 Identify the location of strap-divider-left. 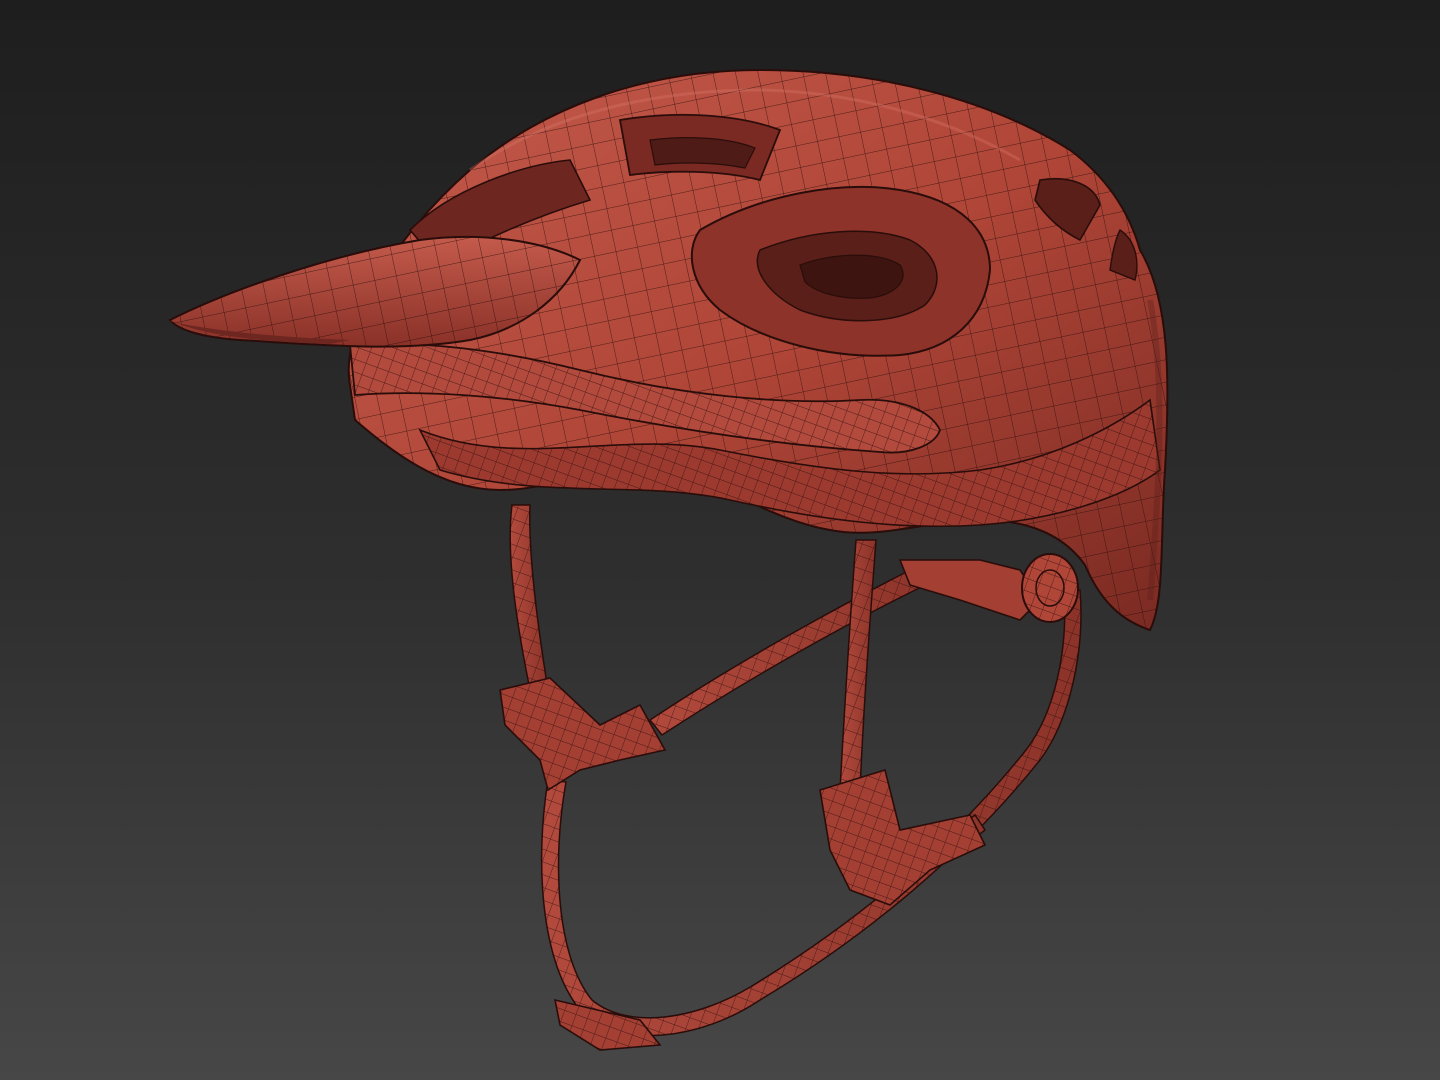
(583, 734).